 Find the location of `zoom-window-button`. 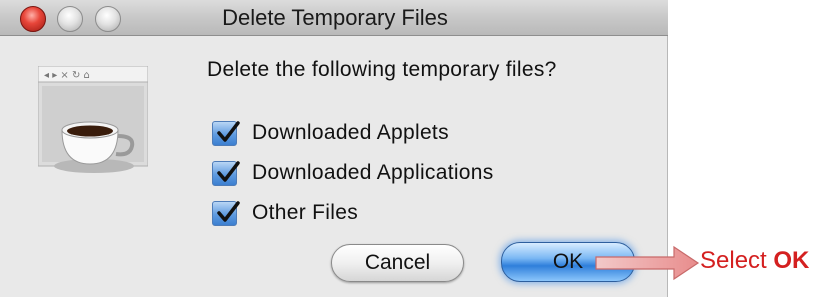

zoom-window-button is located at coordinates (108, 19).